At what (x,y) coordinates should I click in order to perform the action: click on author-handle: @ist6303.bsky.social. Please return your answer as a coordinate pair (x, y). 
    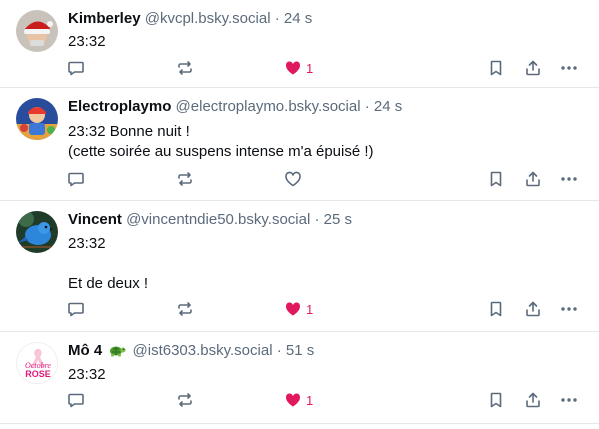
    Looking at the image, I should click on (203, 350).